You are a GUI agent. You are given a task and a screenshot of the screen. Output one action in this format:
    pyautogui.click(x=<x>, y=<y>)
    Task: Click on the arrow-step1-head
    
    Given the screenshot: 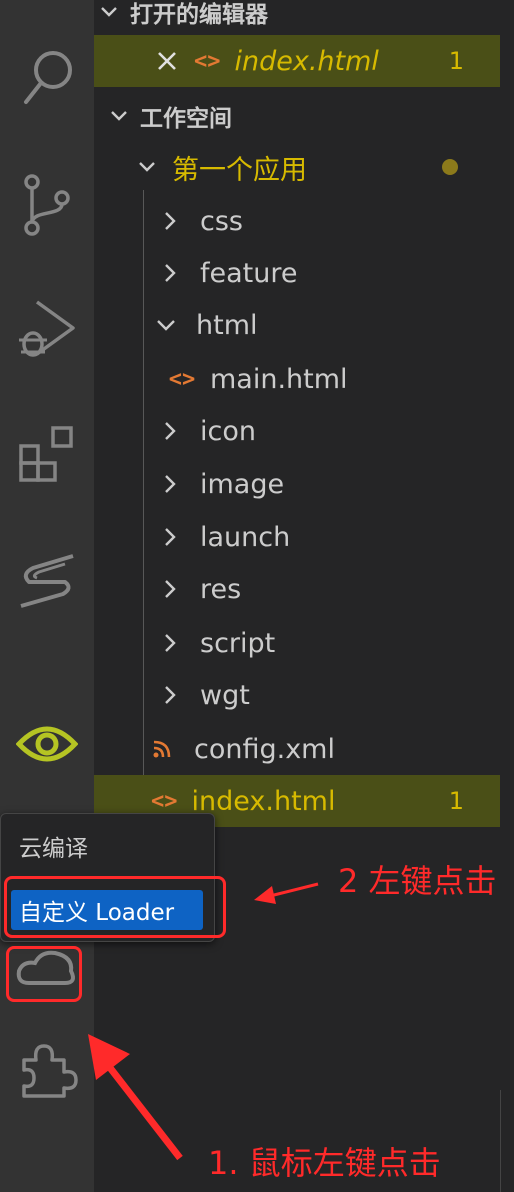 What is the action you would take?
    pyautogui.click(x=109, y=1057)
    